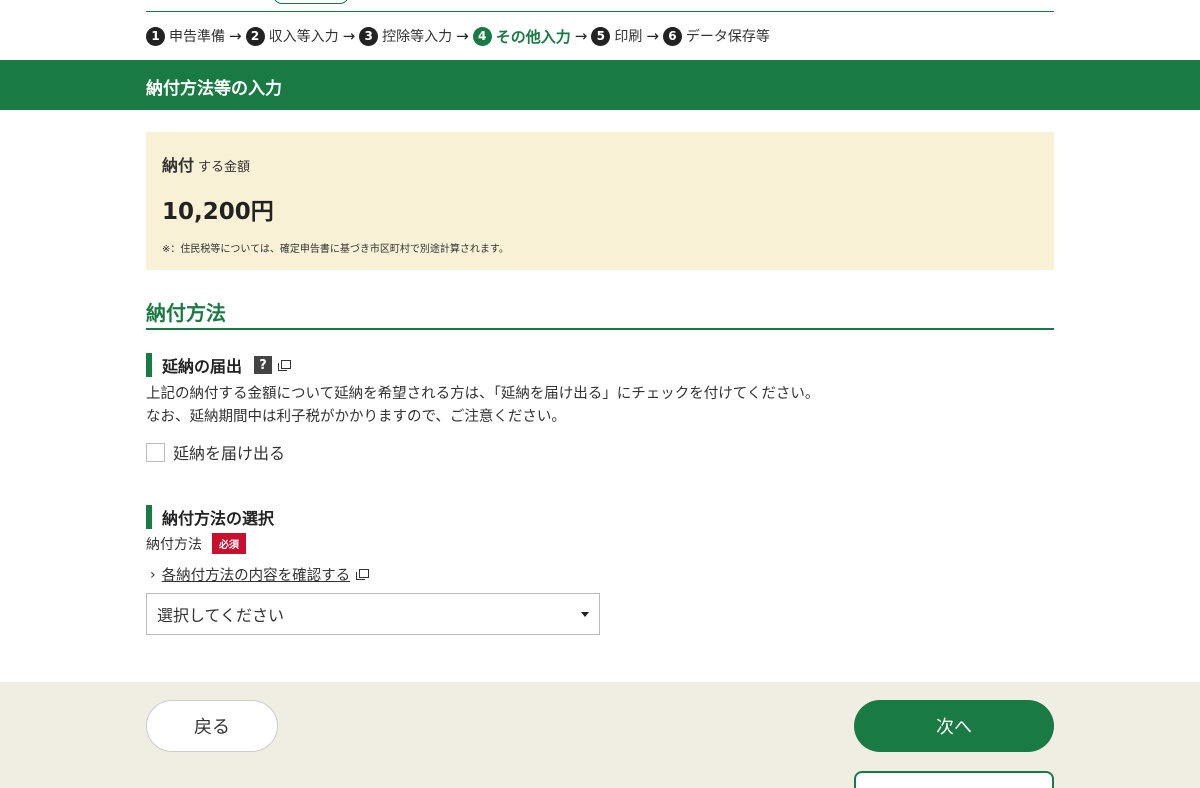 This screenshot has height=788, width=1200. I want to click on payment-method-heading: 納付方法の選択, so click(210, 517).